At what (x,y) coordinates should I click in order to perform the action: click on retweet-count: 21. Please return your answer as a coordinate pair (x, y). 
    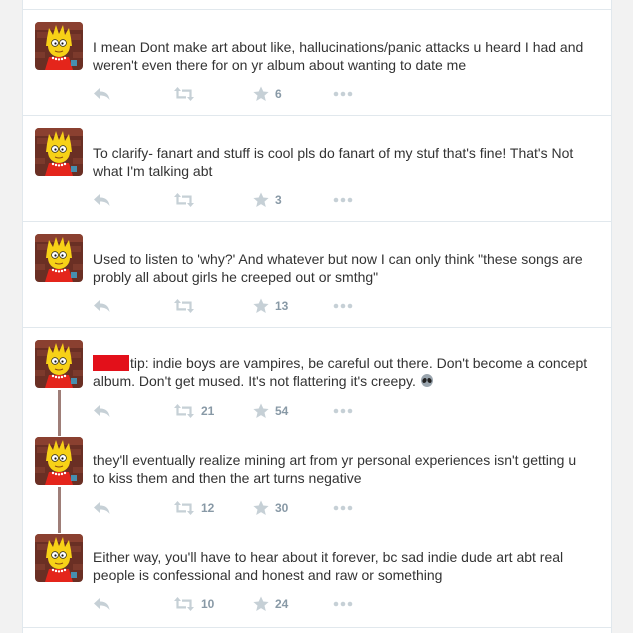
    Looking at the image, I should click on (208, 411).